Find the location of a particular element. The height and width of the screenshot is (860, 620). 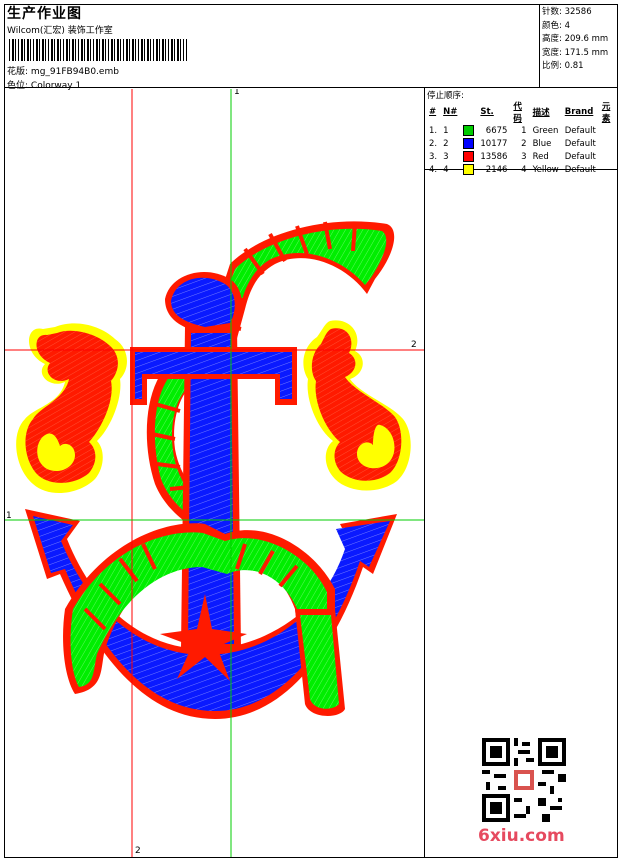

color-code: 4 is located at coordinates (524, 169).